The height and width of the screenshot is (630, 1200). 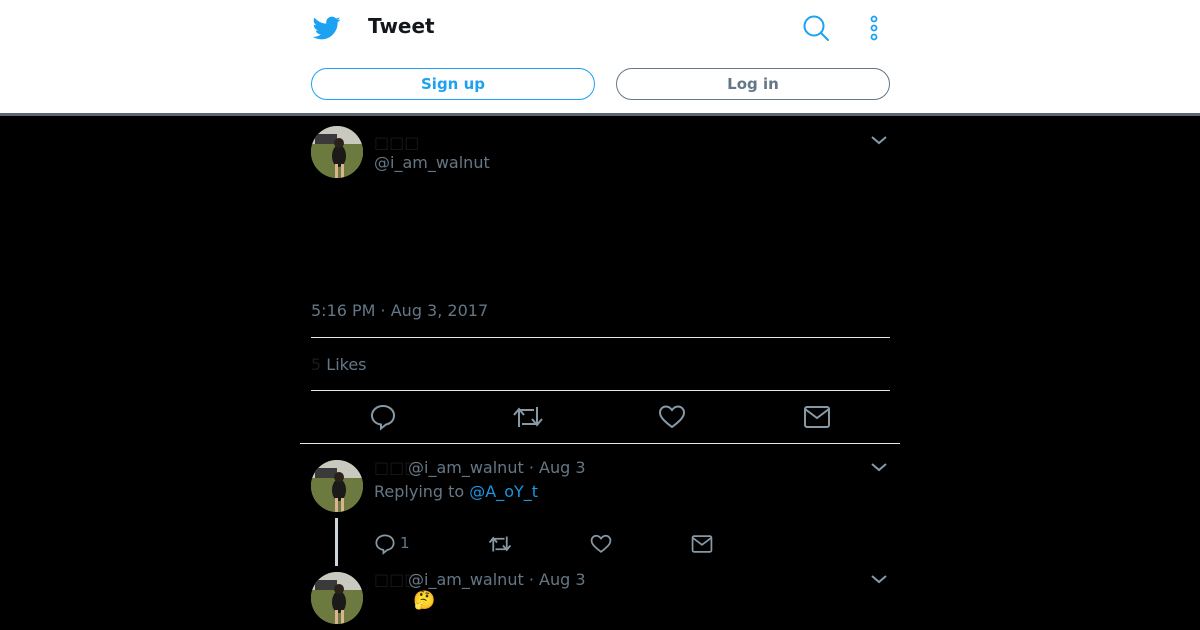 What do you see at coordinates (327, 28) in the screenshot?
I see `twitter-bird-icon` at bounding box center [327, 28].